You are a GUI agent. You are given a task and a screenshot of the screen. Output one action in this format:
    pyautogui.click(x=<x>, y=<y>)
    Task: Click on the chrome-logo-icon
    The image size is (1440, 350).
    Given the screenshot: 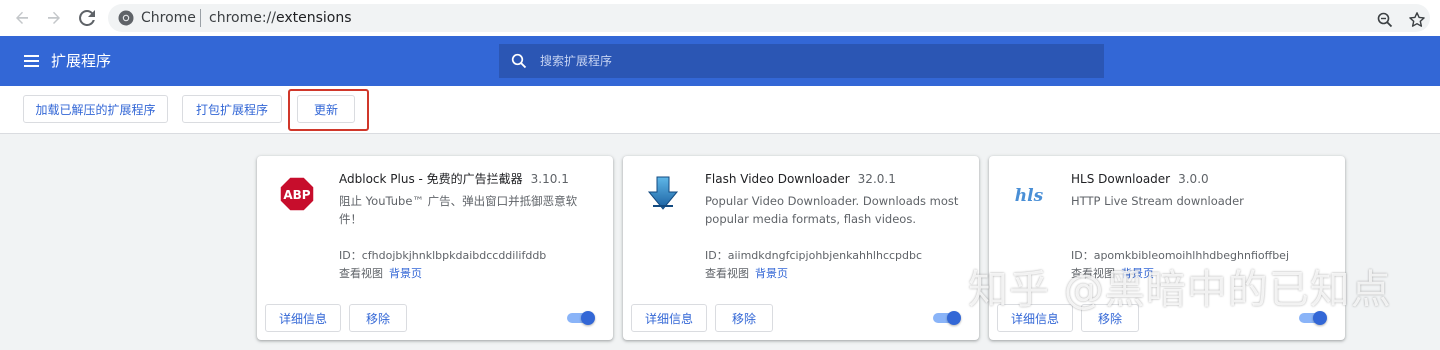 What is the action you would take?
    pyautogui.click(x=126, y=18)
    